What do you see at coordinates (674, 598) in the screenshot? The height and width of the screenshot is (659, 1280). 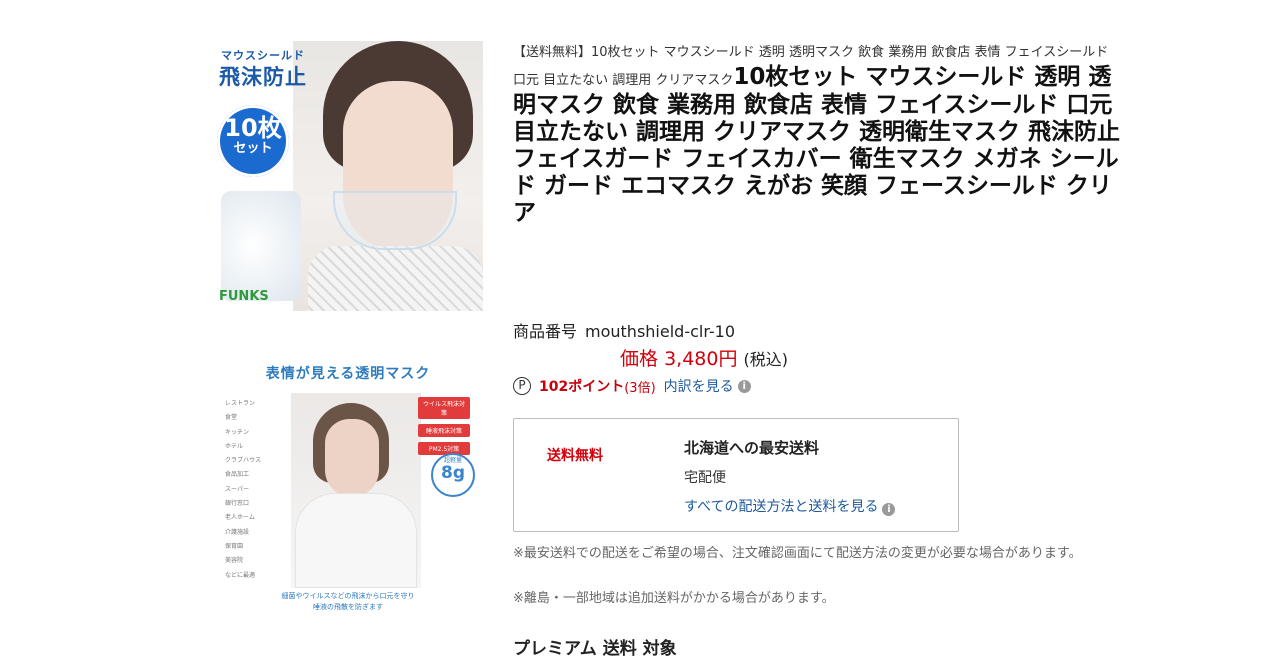 I see `island-note: ※離島・一部地域は追加送料がかかる場合があります。` at bounding box center [674, 598].